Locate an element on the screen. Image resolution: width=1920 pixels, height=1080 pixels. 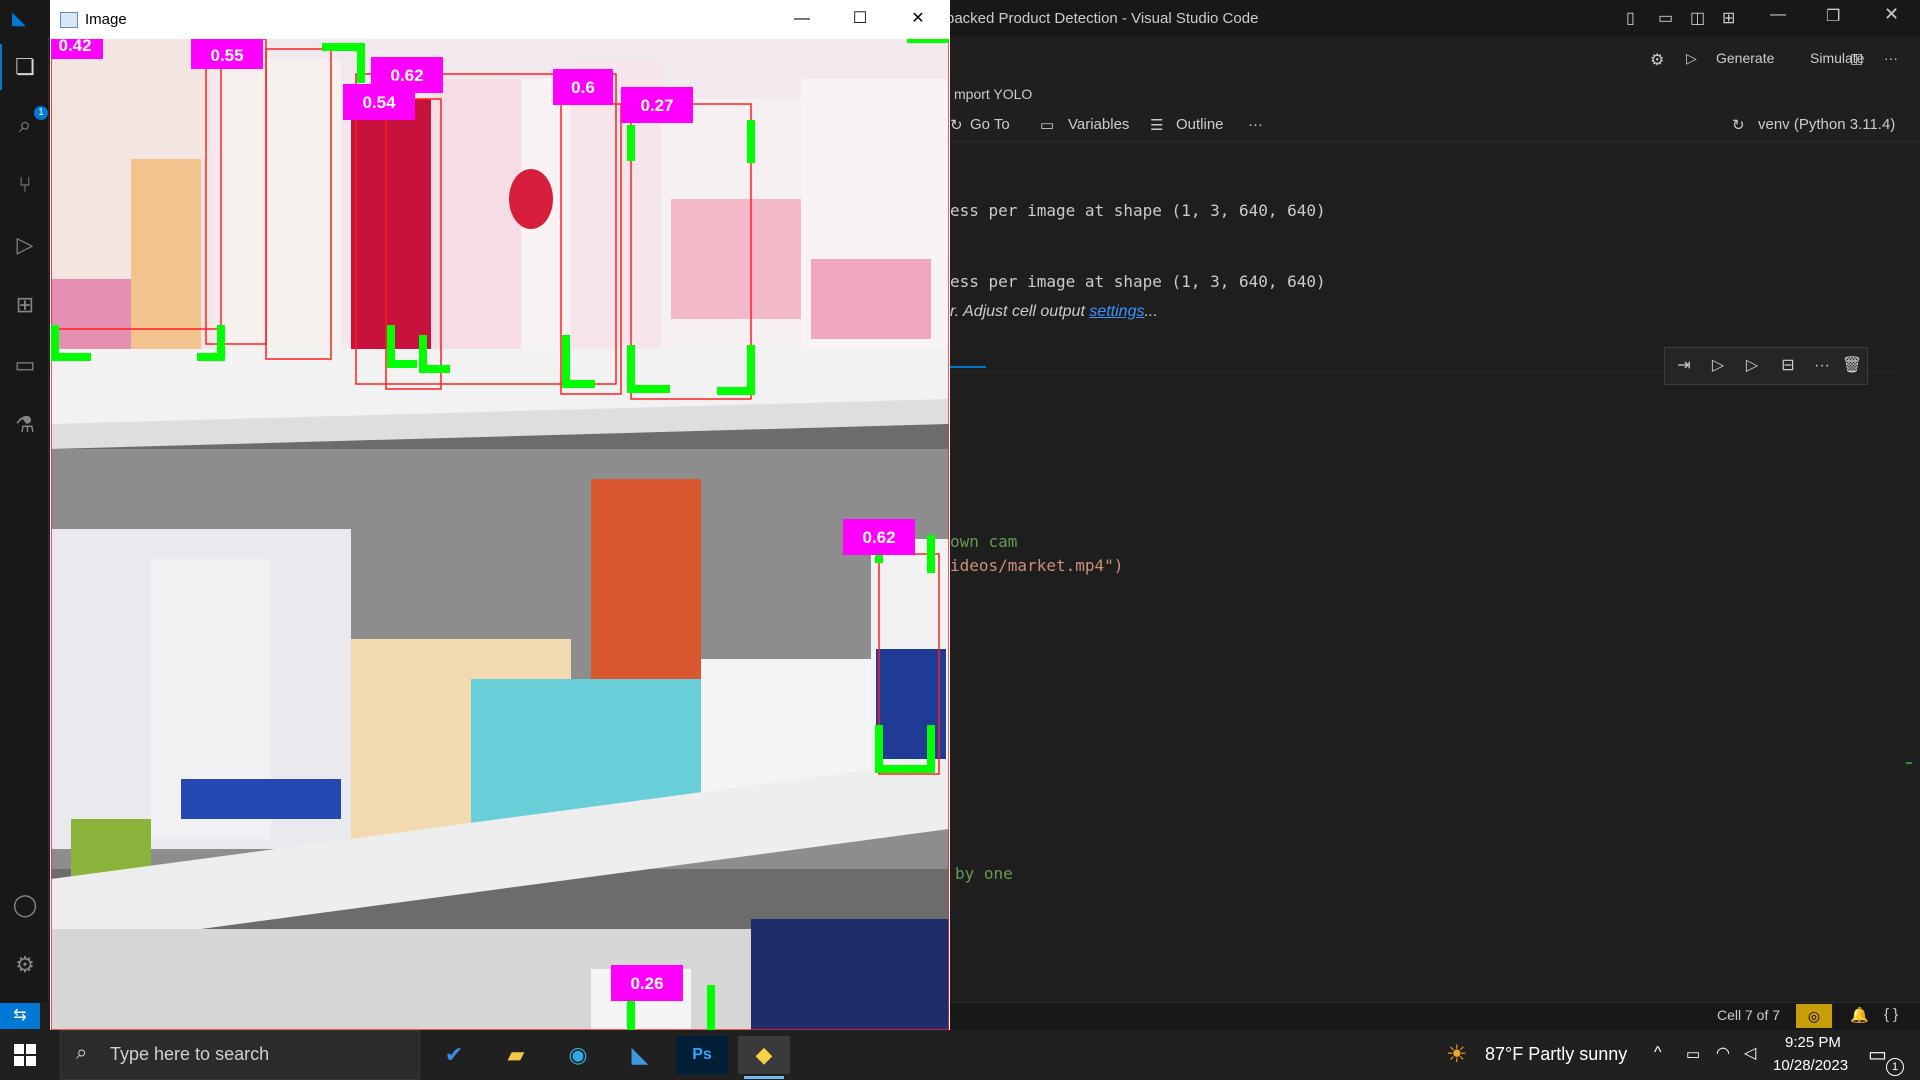
remote-indicator-icon: ⇆ is located at coordinates (20, 1016).